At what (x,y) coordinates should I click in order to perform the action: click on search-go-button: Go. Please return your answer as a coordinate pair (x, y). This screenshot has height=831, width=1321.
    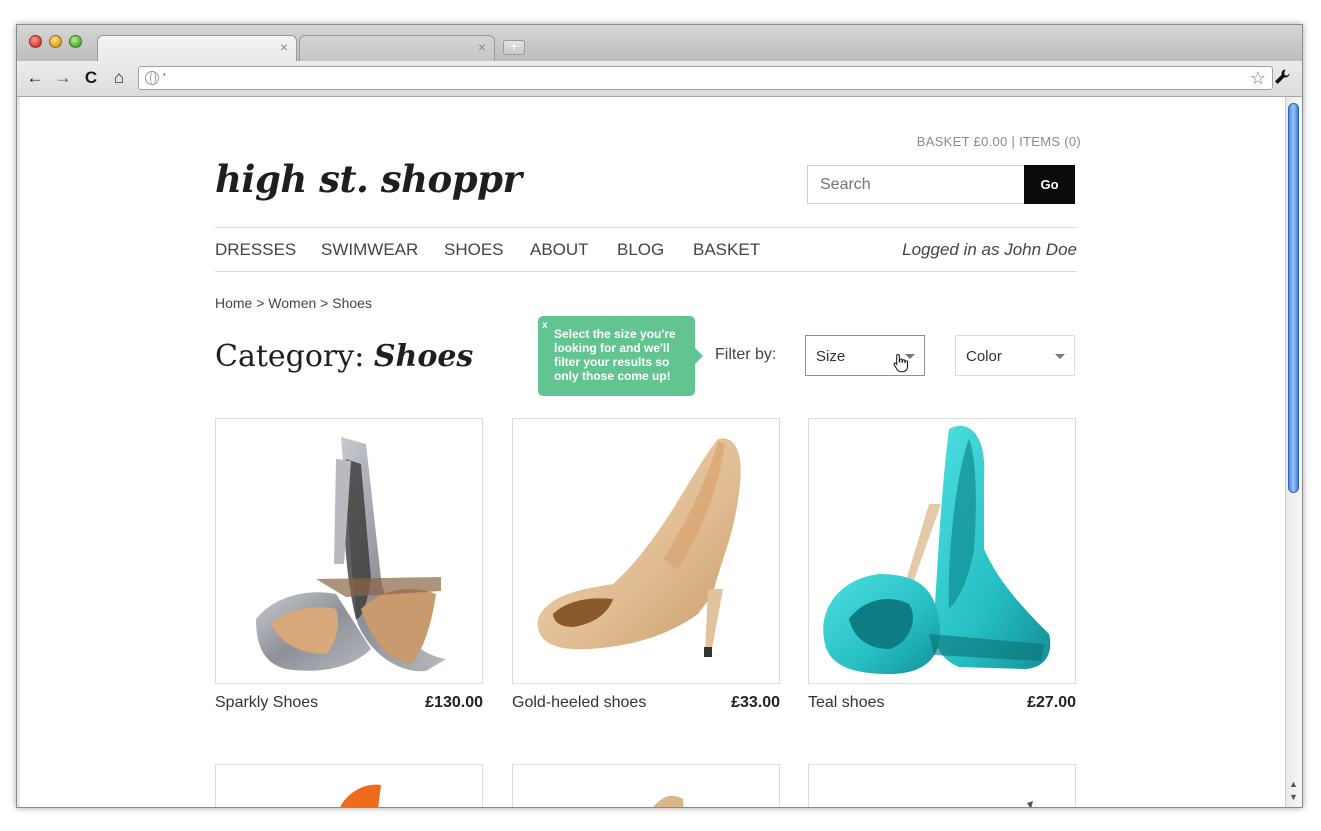
    Looking at the image, I should click on (1049, 184).